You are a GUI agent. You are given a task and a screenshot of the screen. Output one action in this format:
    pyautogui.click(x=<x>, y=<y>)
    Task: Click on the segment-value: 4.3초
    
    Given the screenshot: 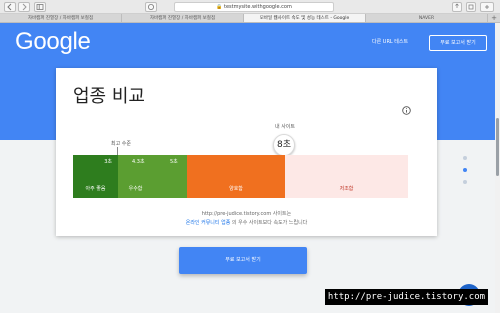 What is the action you would take?
    pyautogui.click(x=138, y=162)
    